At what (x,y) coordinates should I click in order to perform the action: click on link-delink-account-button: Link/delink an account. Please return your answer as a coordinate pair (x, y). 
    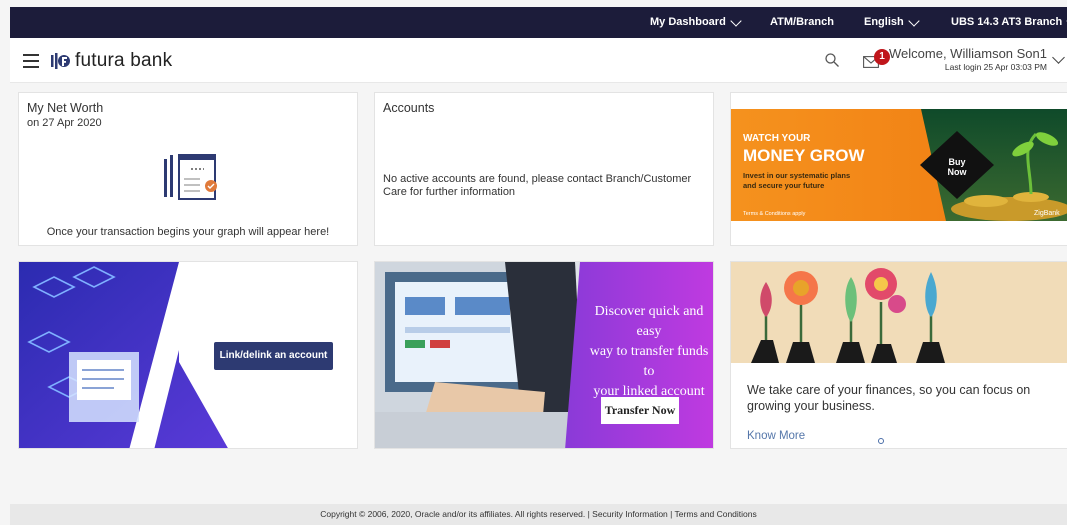
    Looking at the image, I should click on (273, 356).